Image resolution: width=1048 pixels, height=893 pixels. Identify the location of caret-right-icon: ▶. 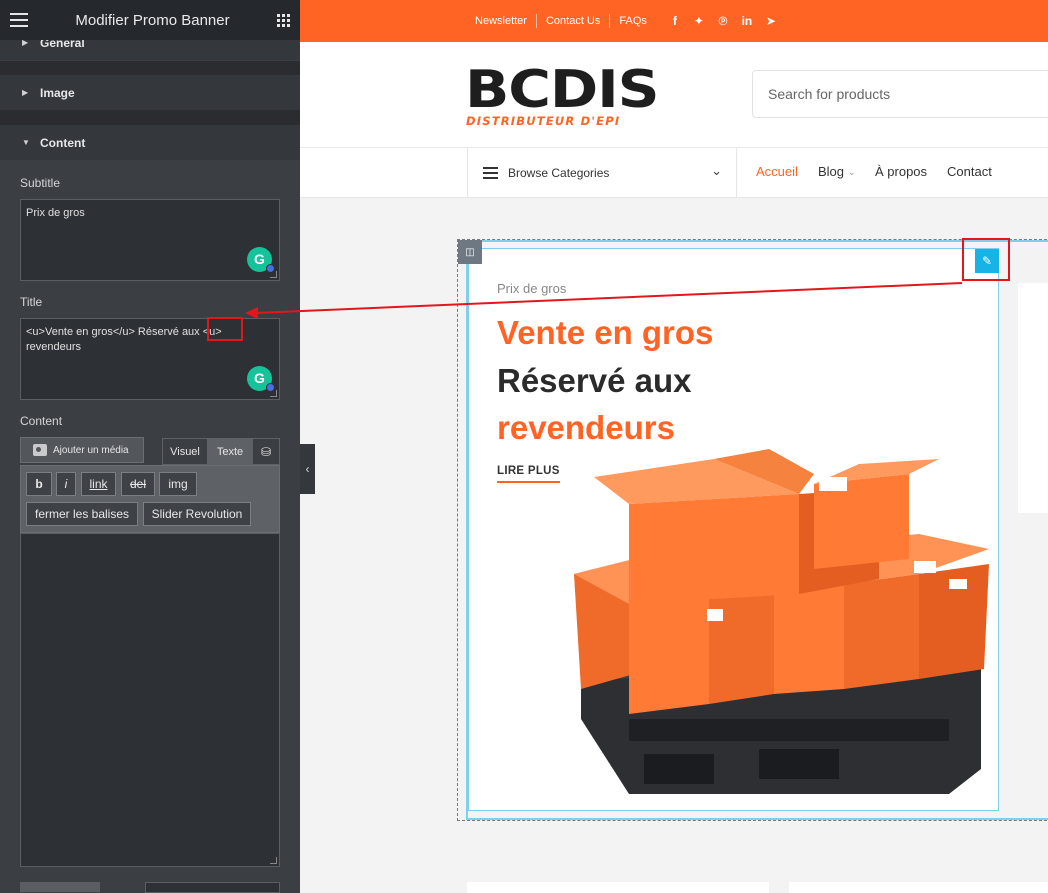
(25, 92).